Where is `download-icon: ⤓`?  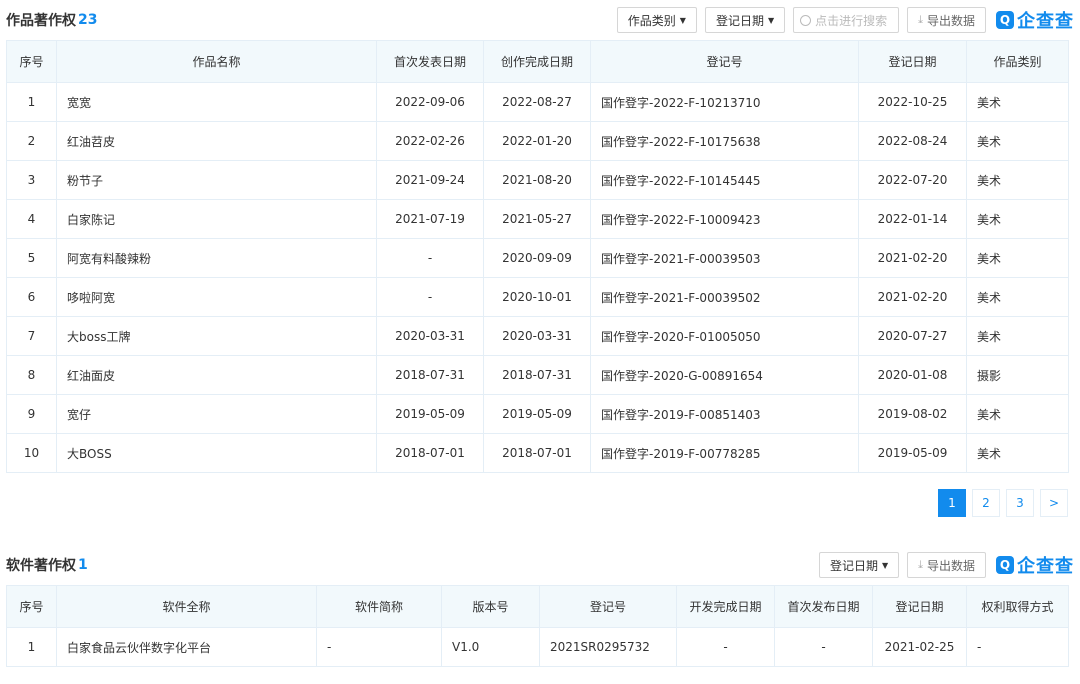 download-icon: ⤓ is located at coordinates (920, 19).